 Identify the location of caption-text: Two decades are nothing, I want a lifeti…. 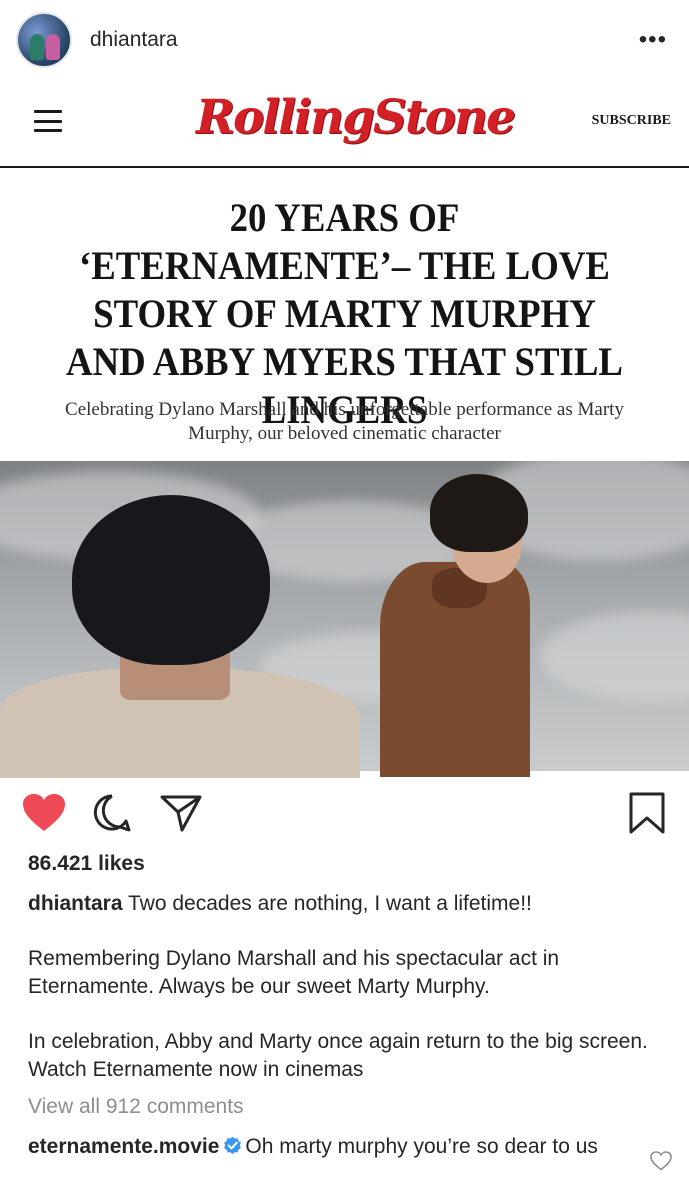
(330, 903).